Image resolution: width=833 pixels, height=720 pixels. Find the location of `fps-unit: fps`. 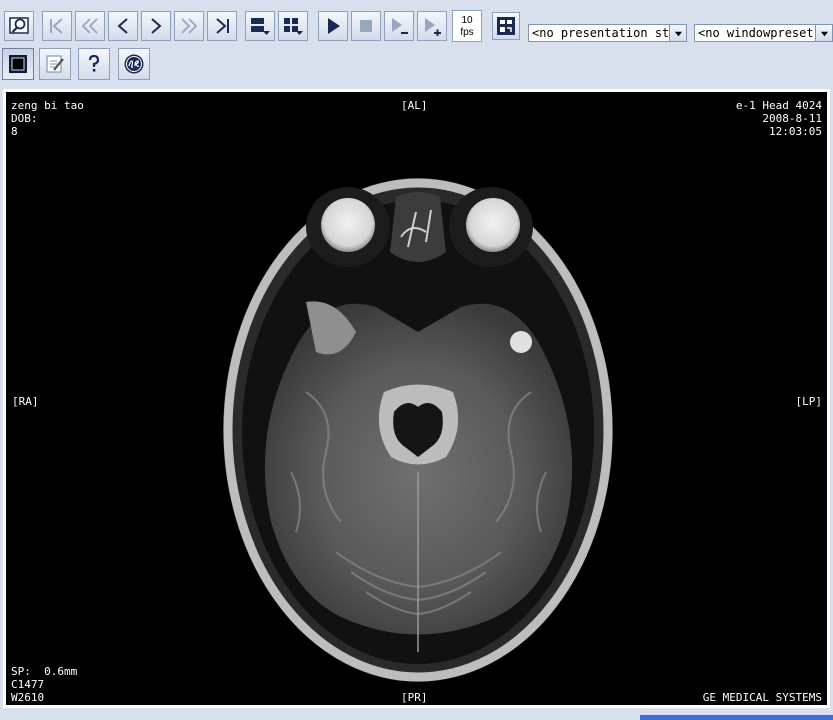

fps-unit: fps is located at coordinates (467, 32).